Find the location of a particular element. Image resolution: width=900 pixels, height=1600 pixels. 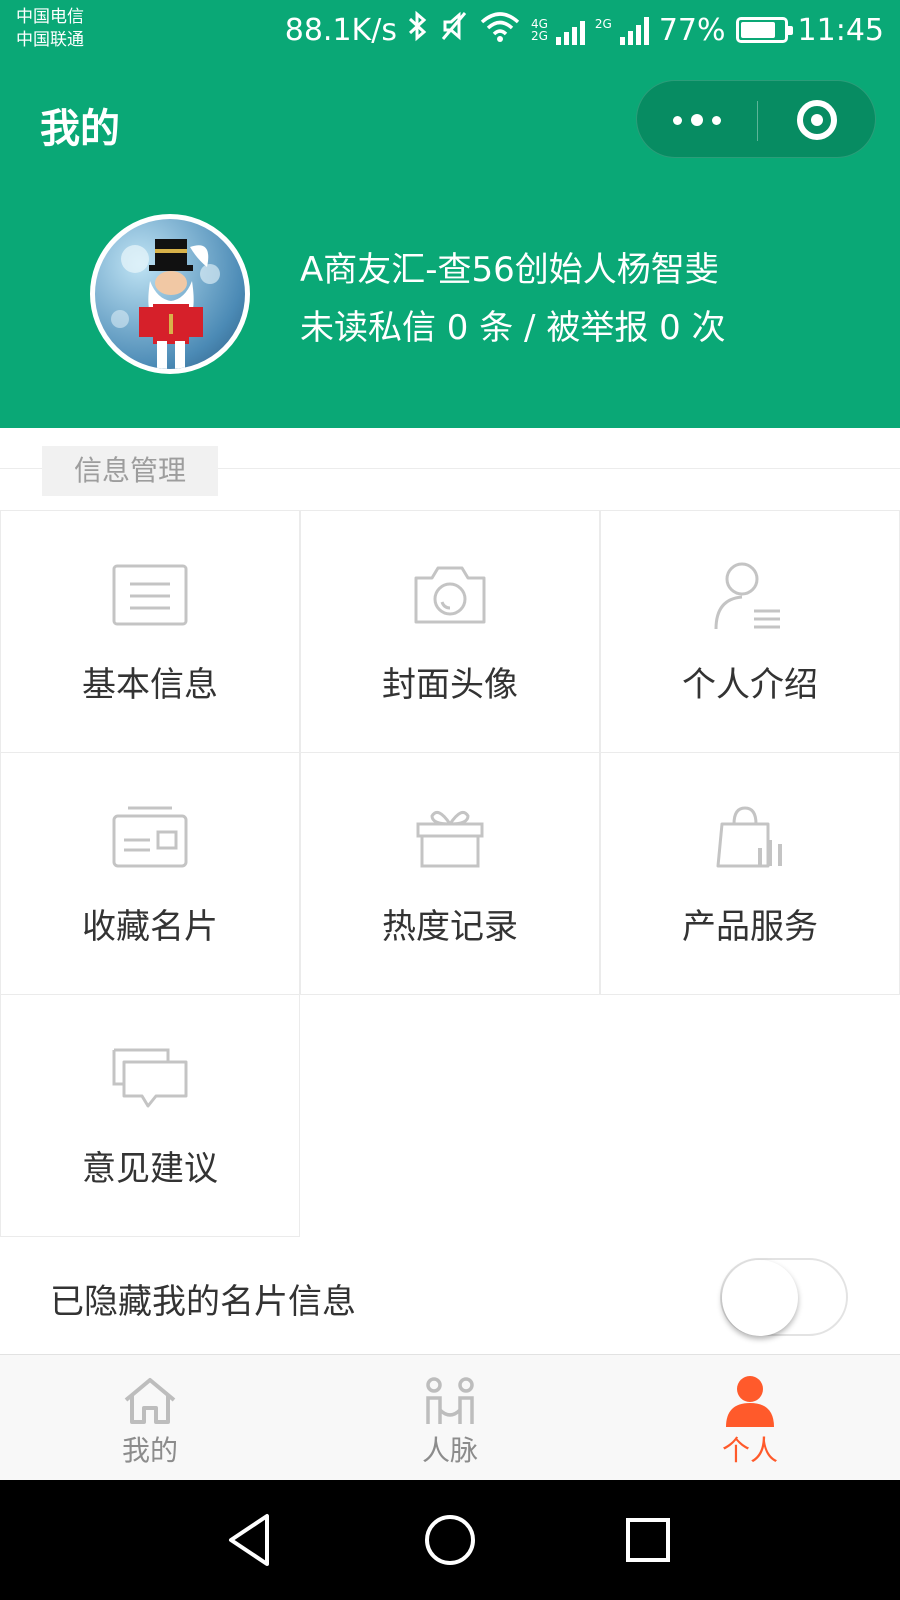

gift-icon is located at coordinates (450, 837).